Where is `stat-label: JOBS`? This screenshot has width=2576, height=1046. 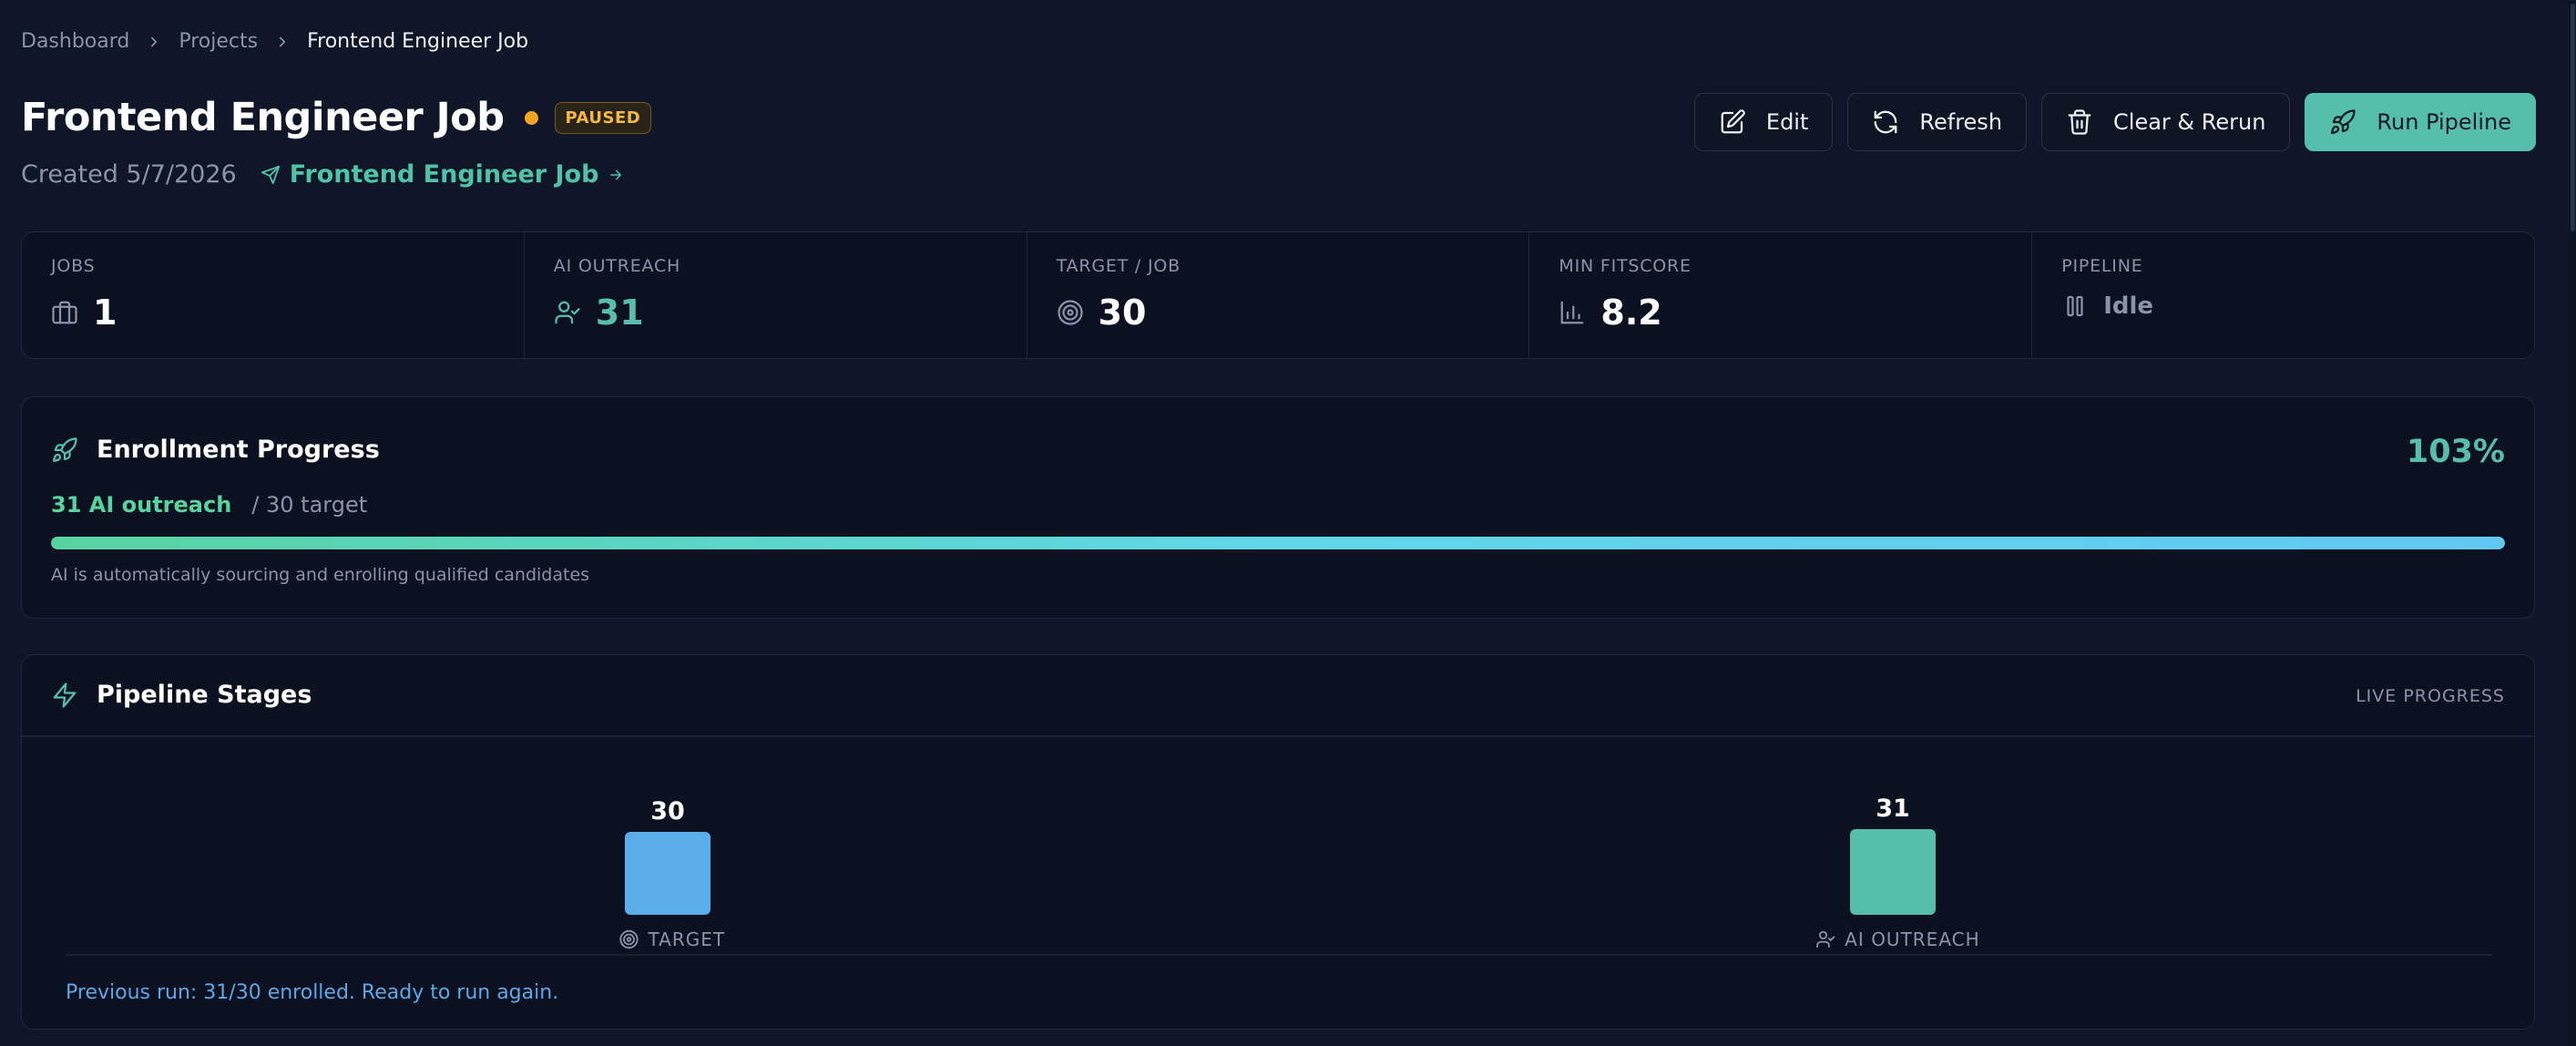 stat-label: JOBS is located at coordinates (73, 266).